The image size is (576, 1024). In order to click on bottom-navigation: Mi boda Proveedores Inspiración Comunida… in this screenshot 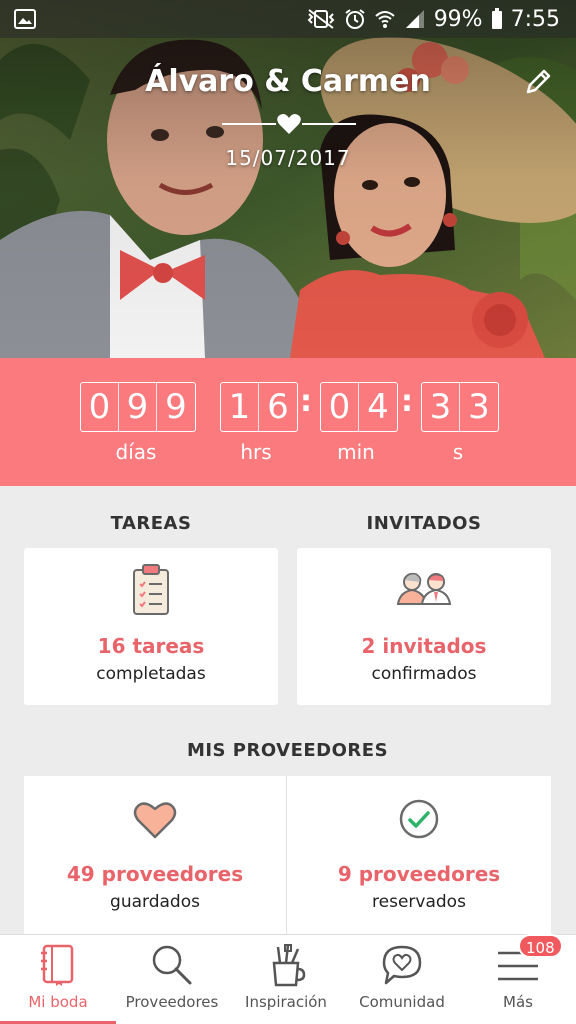, I will do `click(288, 979)`.